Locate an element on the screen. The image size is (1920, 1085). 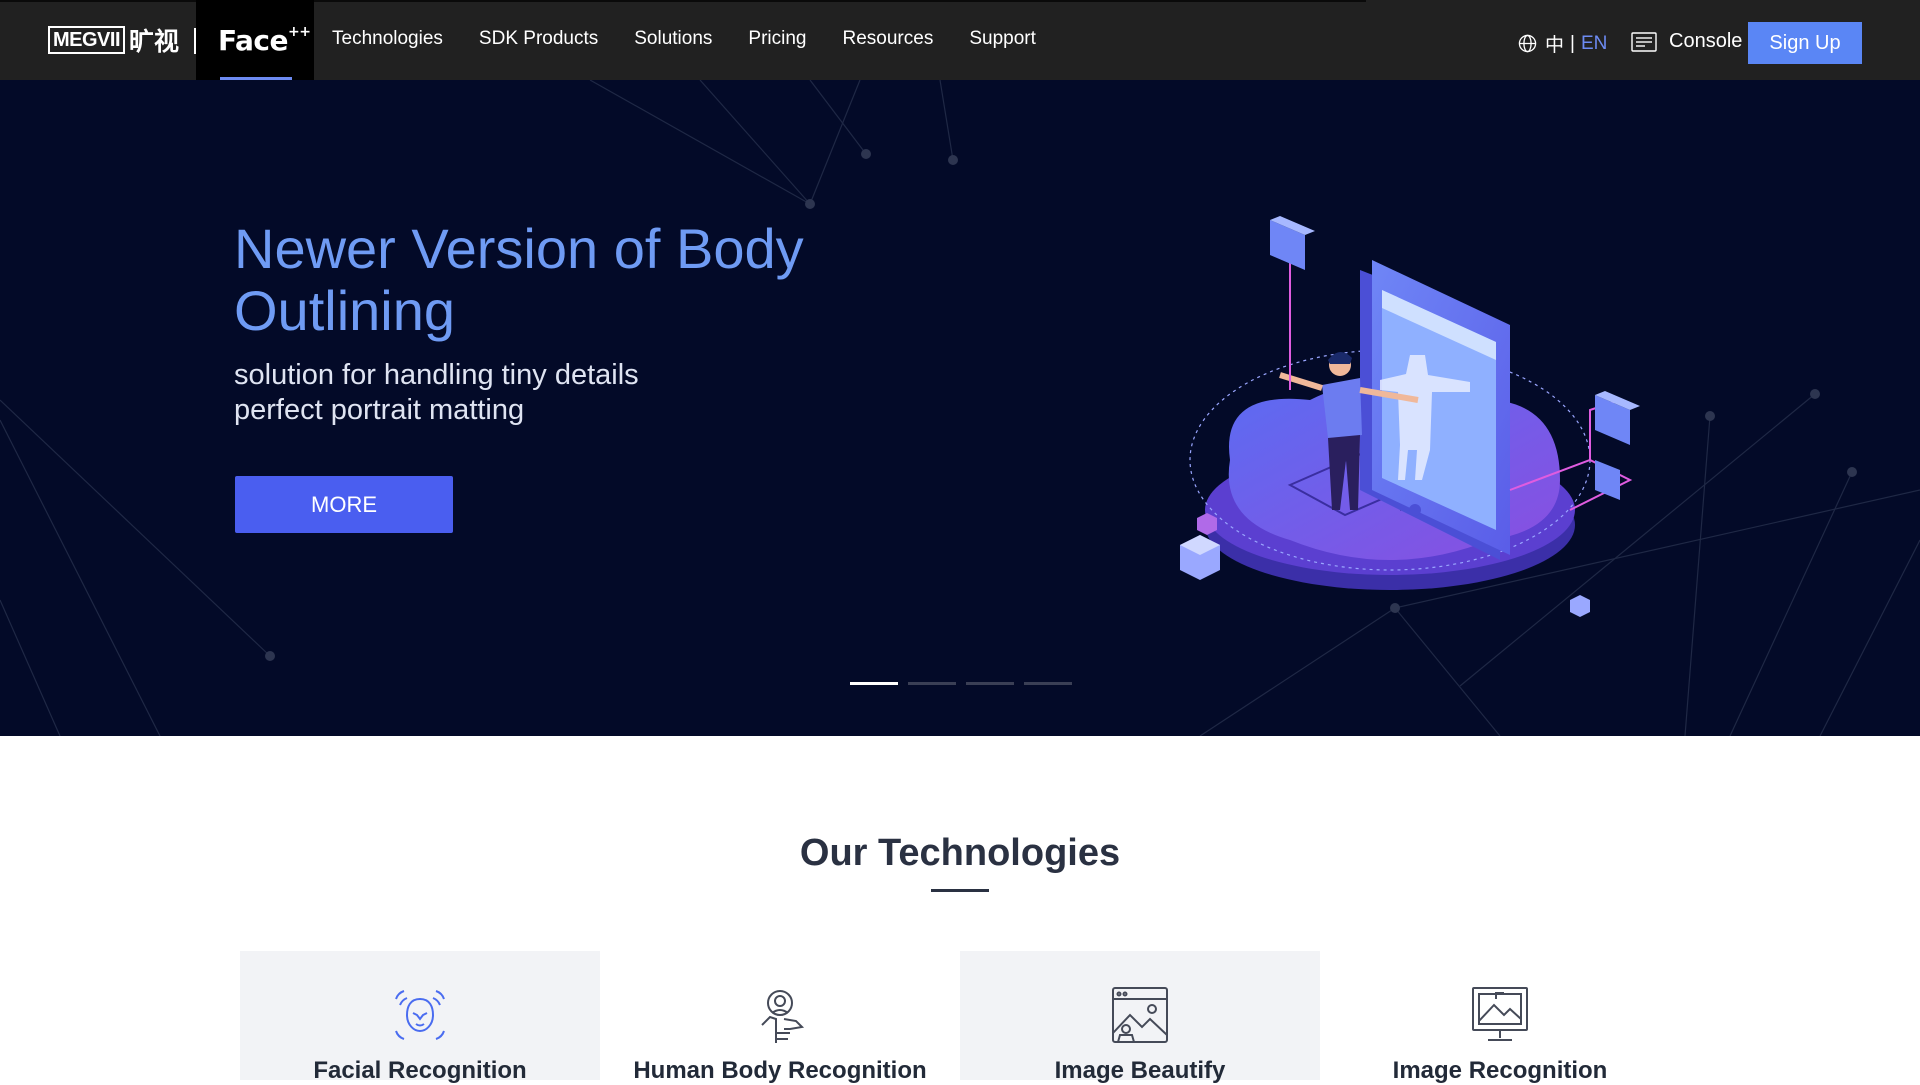
hero-subtitle-line-2: perfect portrait matting is located at coordinates (379, 410).